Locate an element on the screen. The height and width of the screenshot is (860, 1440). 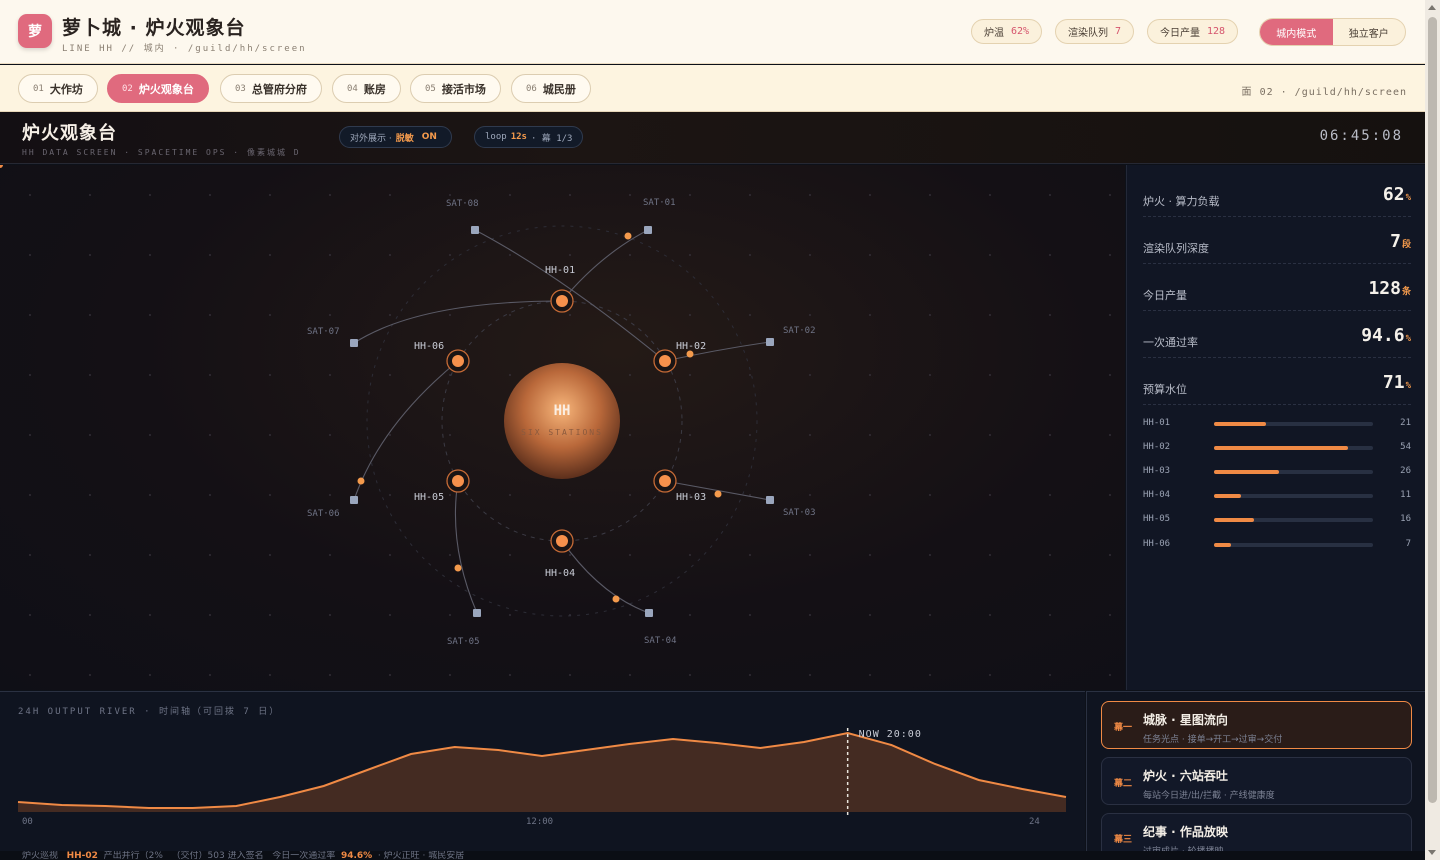
station-node-hh05 is located at coordinates (458, 481).